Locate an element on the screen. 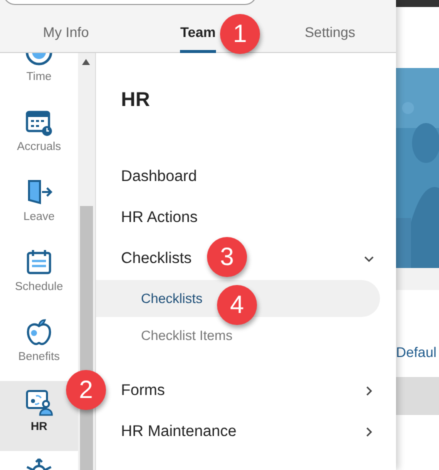 The width and height of the screenshot is (439, 470). header-bar is located at coordinates (417, 396).